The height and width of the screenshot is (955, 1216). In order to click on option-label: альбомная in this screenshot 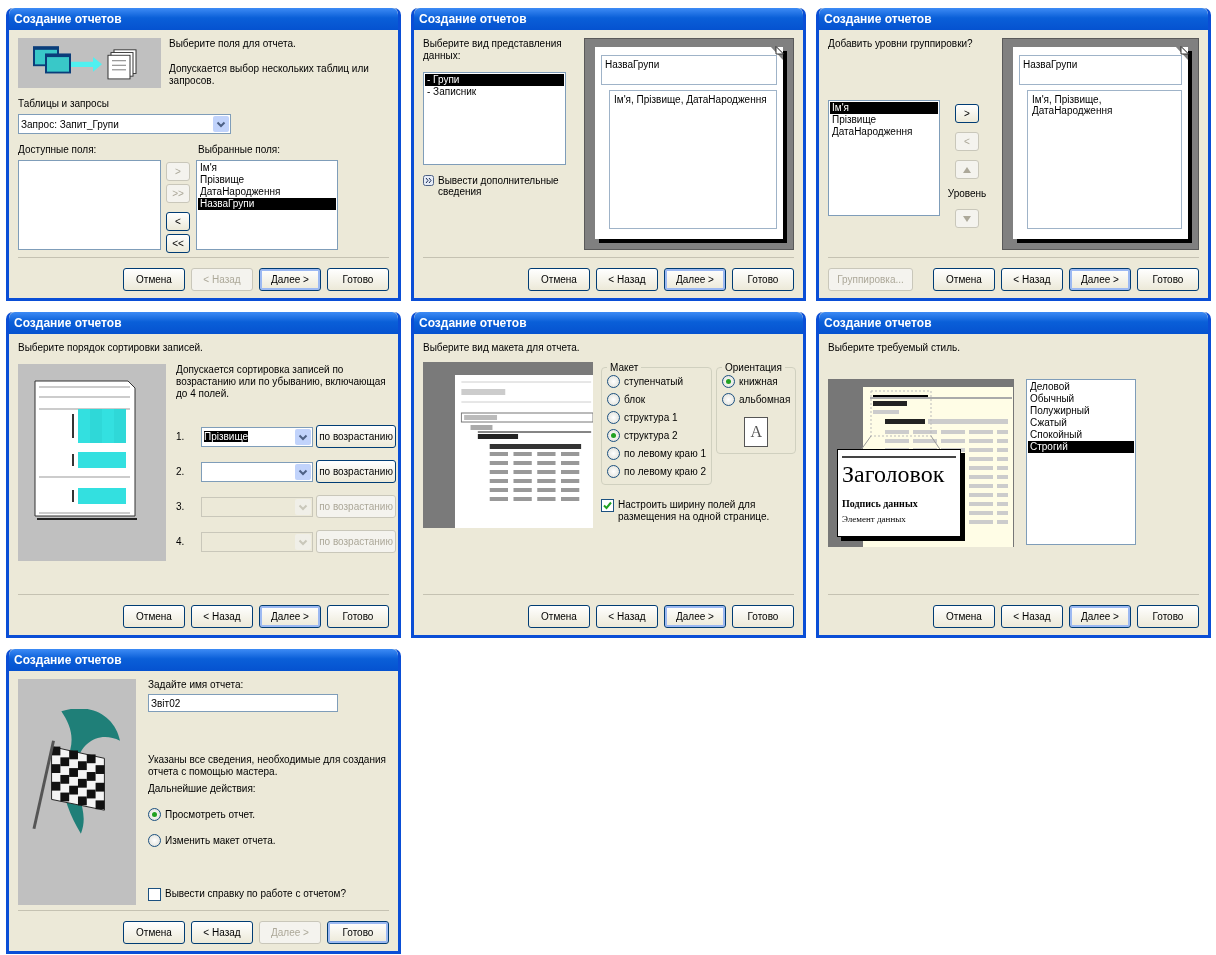, I will do `click(765, 399)`.